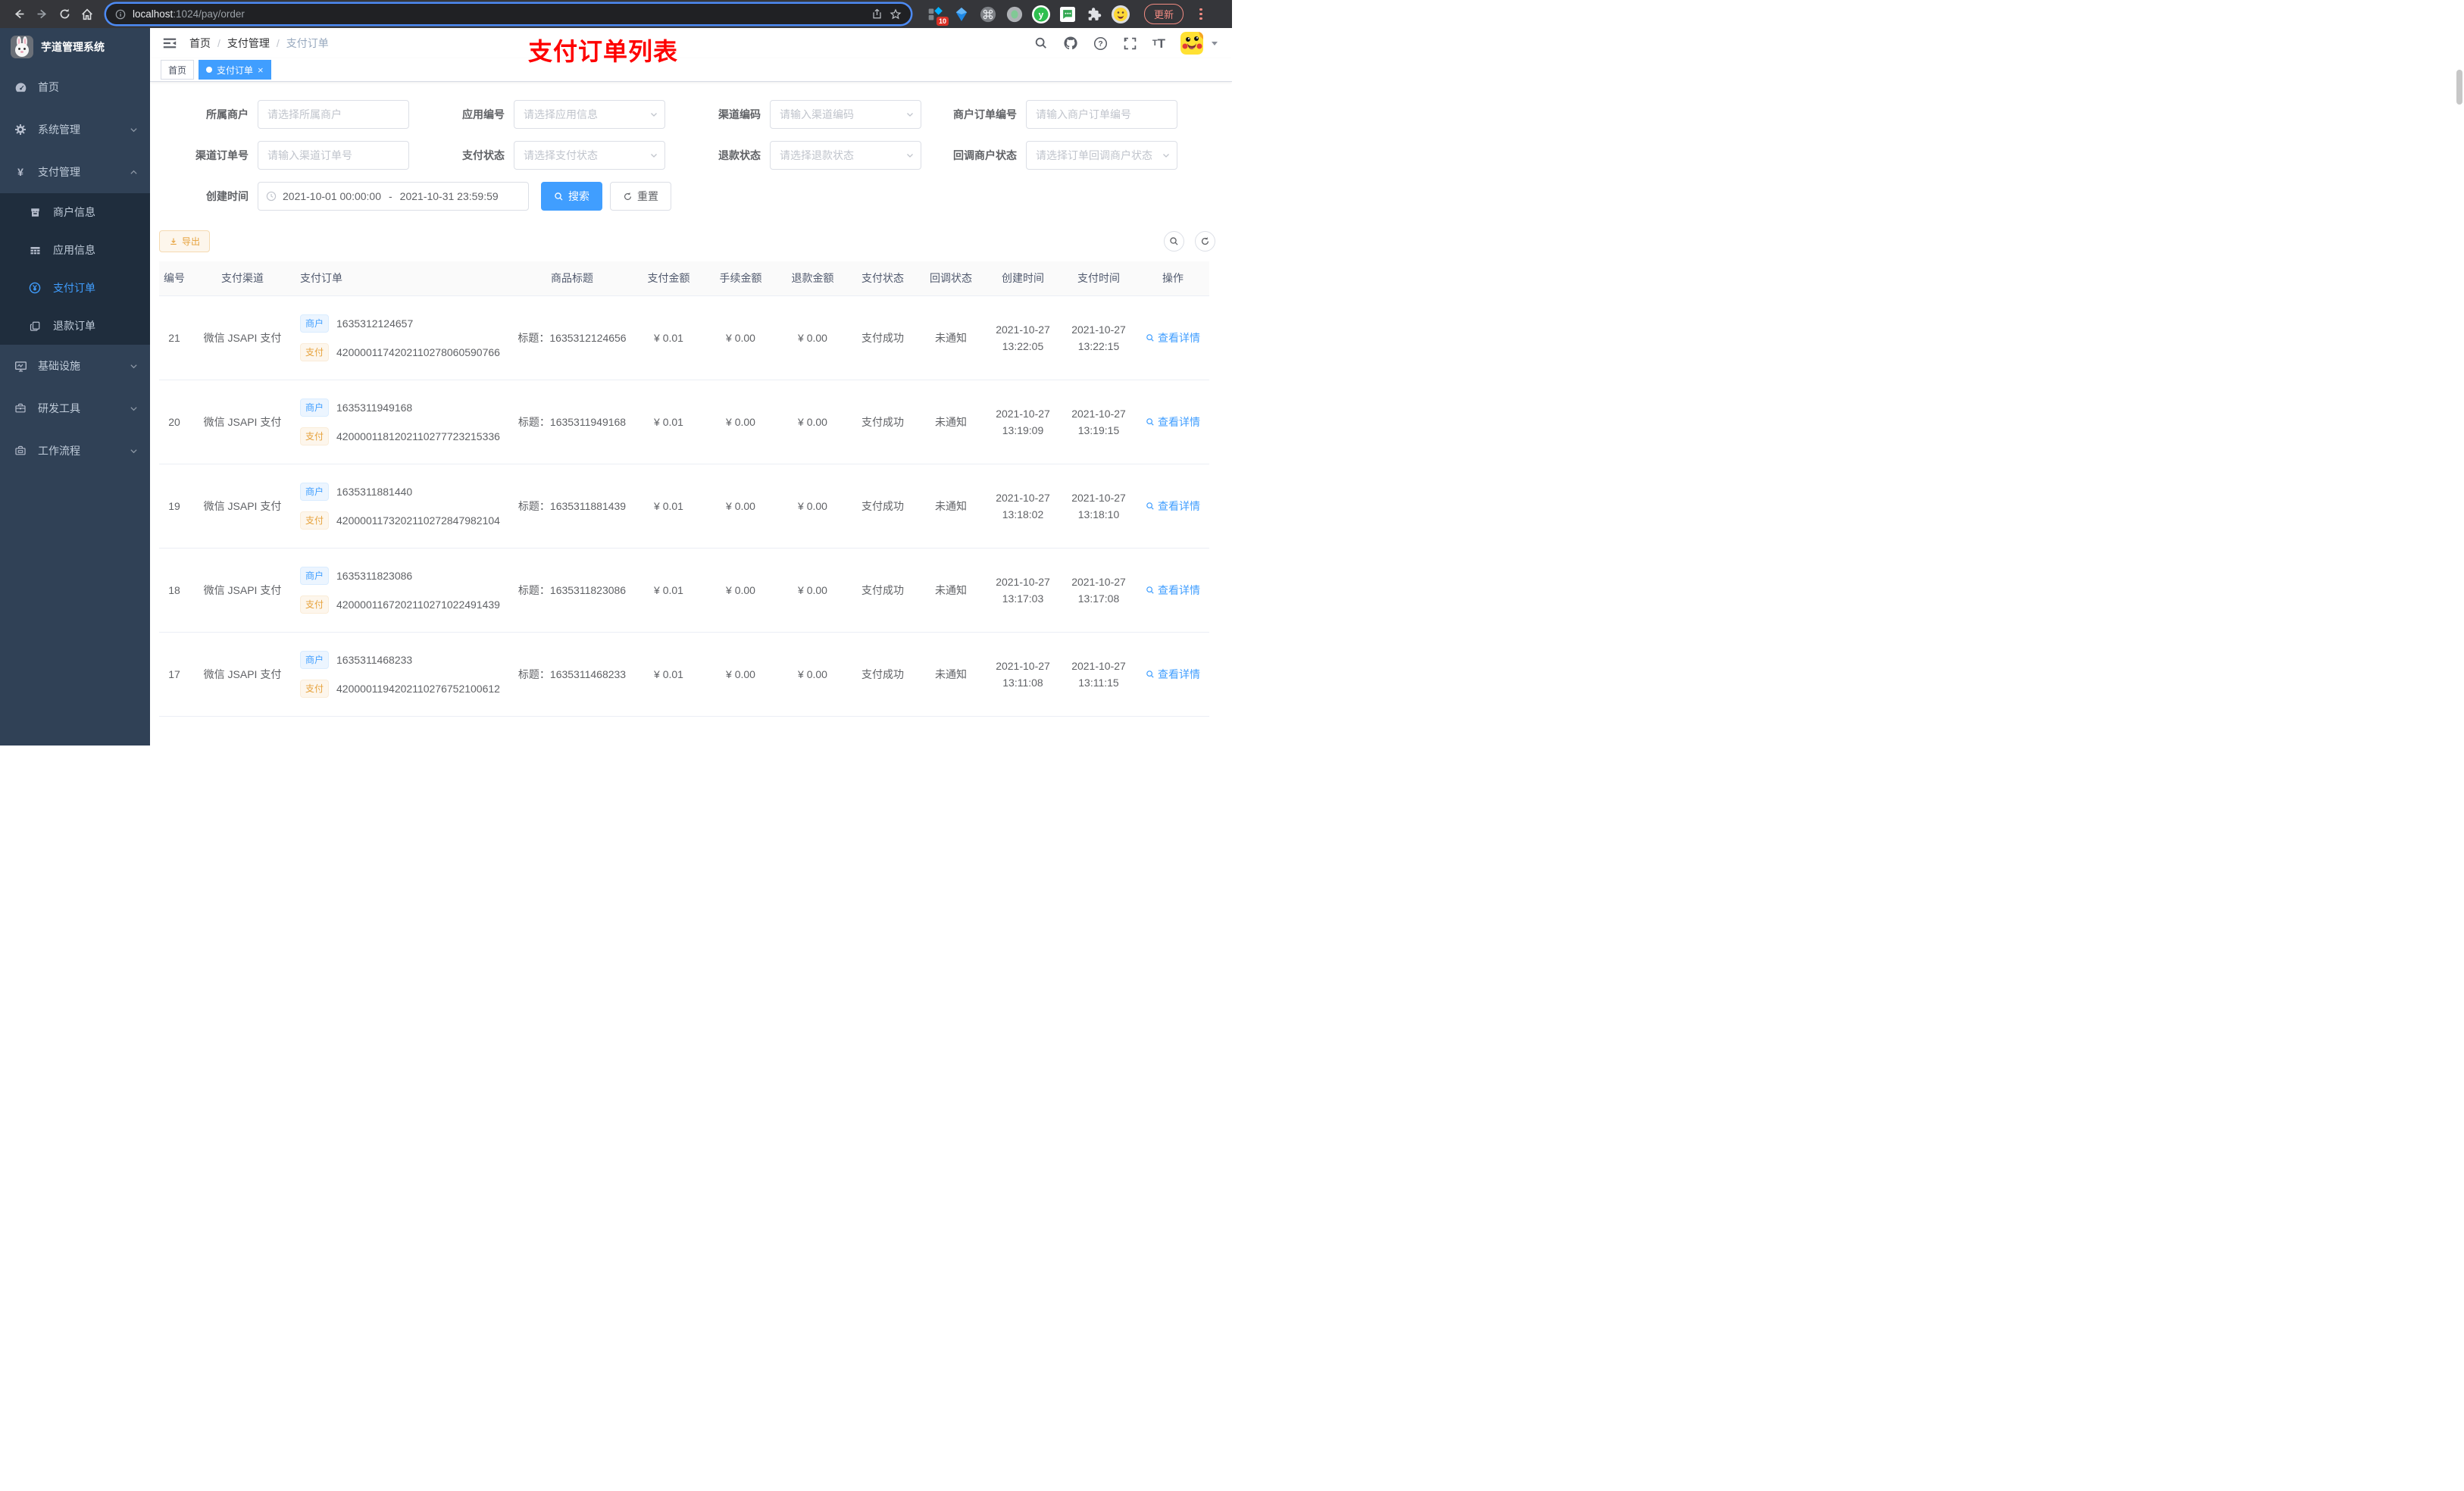 The width and height of the screenshot is (2464, 1491). What do you see at coordinates (333, 155) in the screenshot?
I see `channel-order-no-input` at bounding box center [333, 155].